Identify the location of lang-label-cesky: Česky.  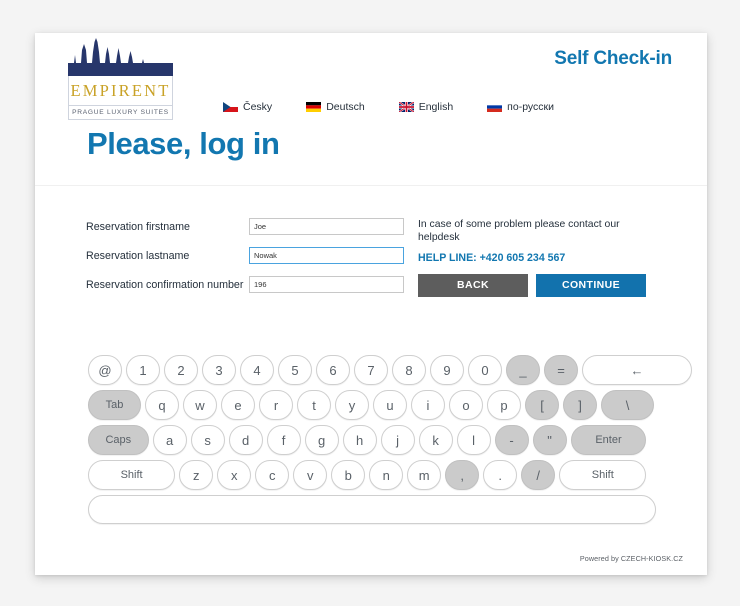
(258, 107).